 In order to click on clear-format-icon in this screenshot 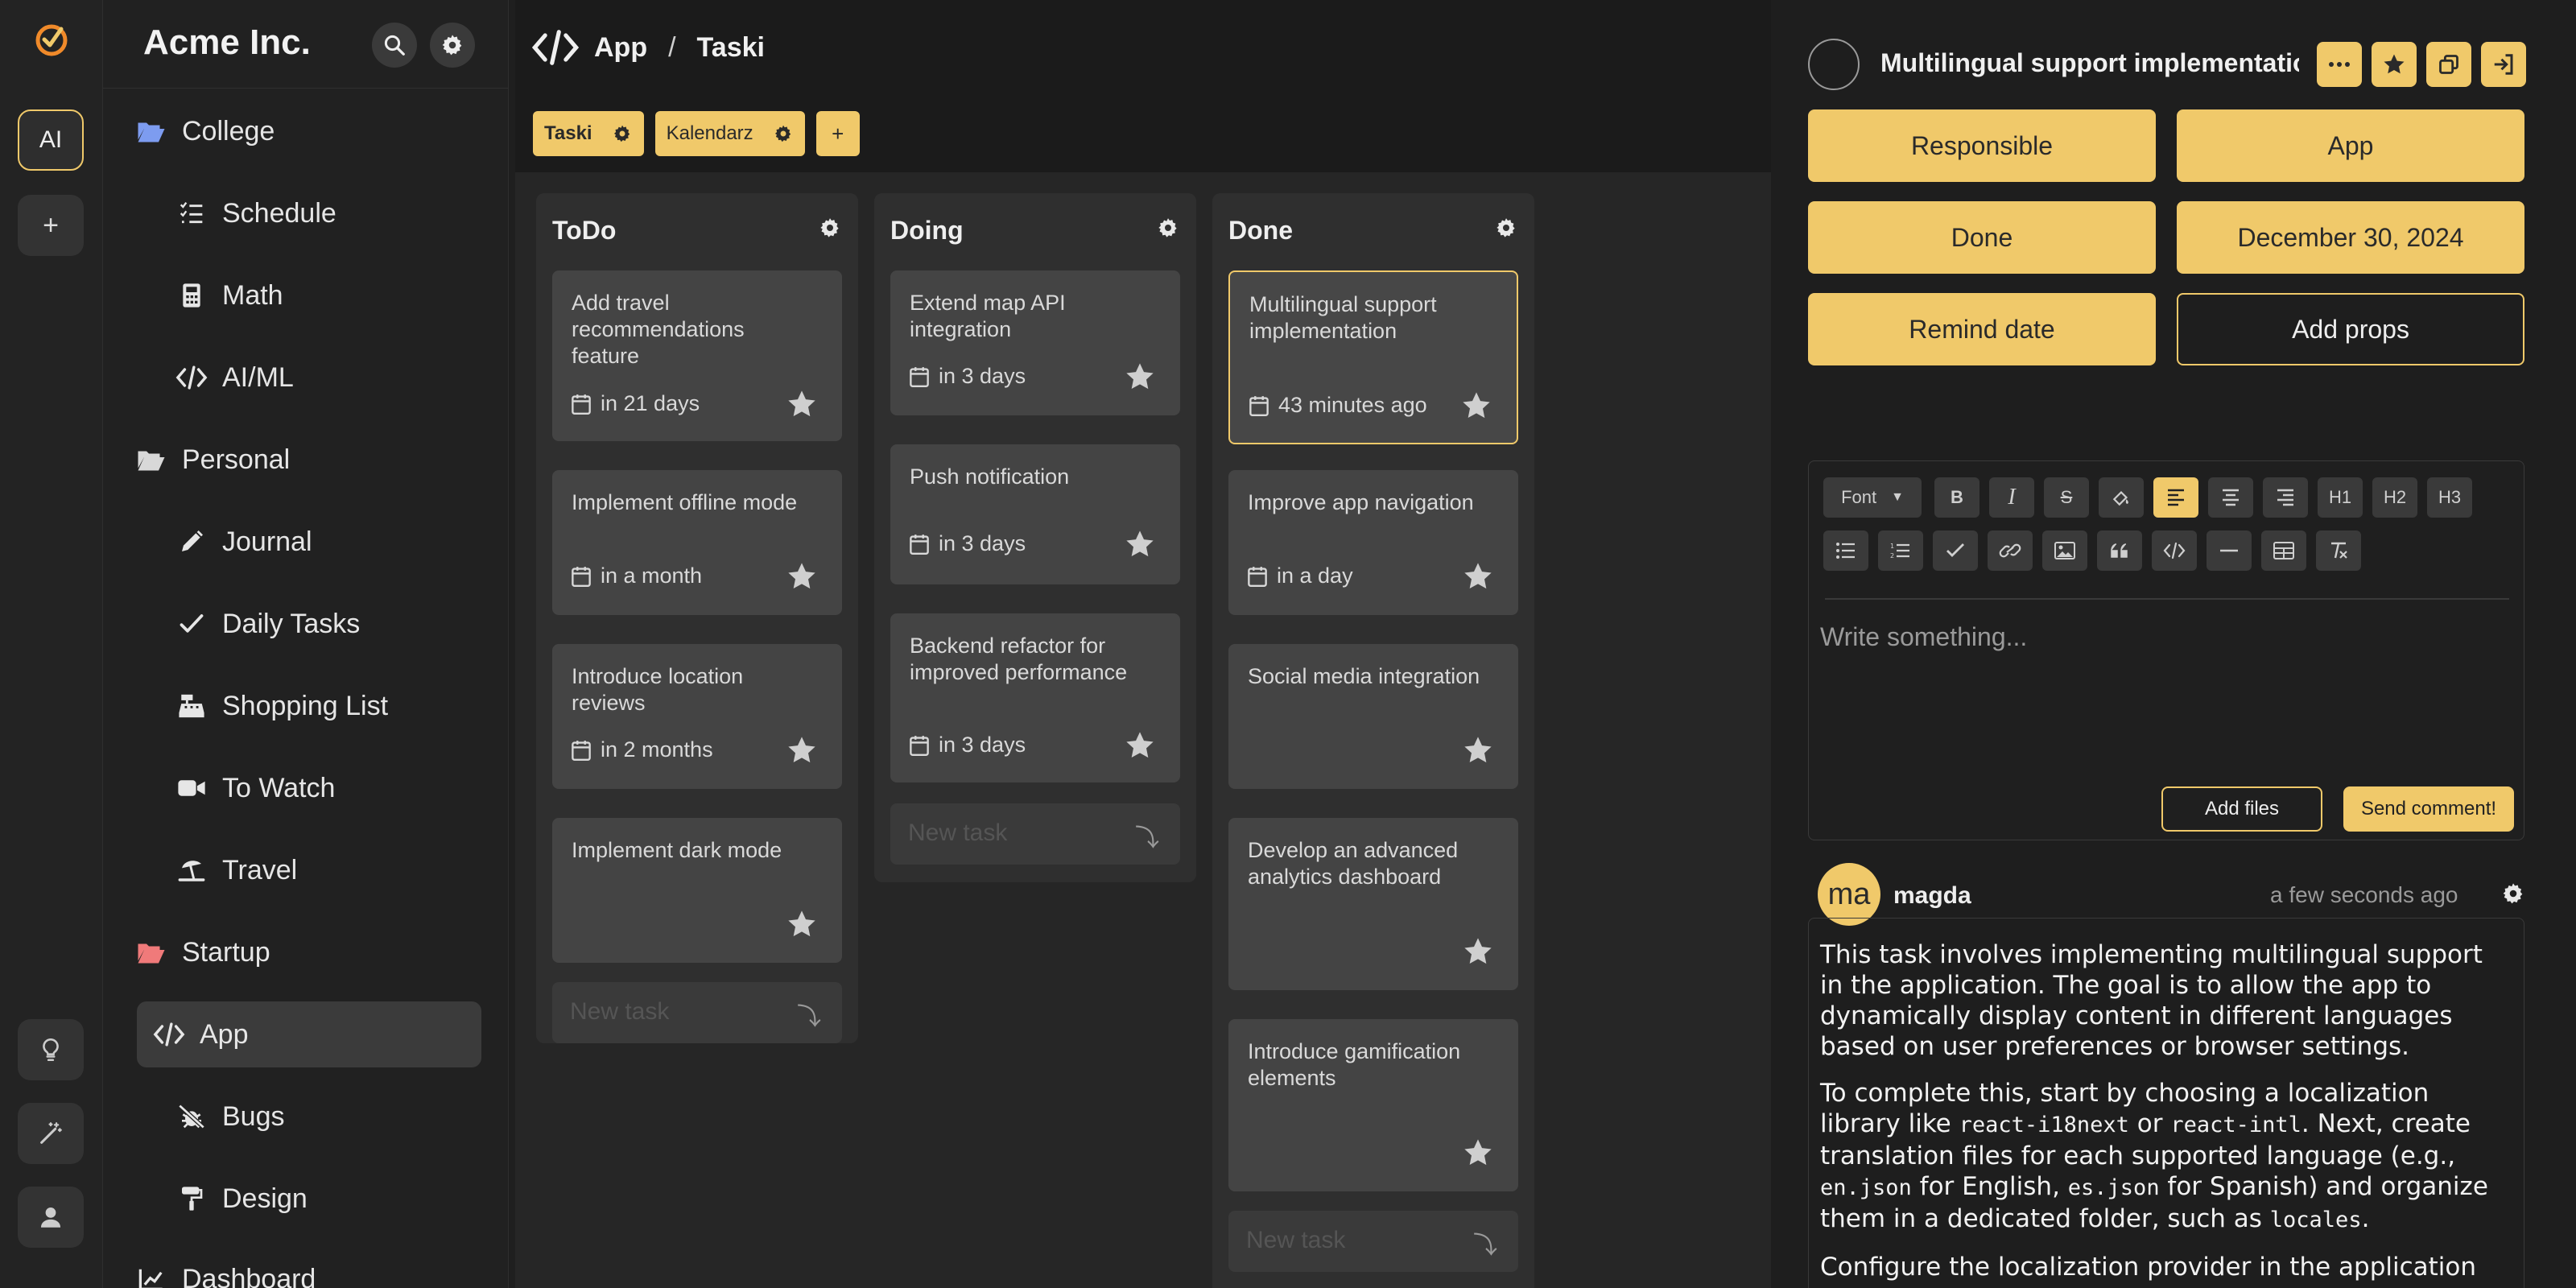, I will do `click(2338, 550)`.